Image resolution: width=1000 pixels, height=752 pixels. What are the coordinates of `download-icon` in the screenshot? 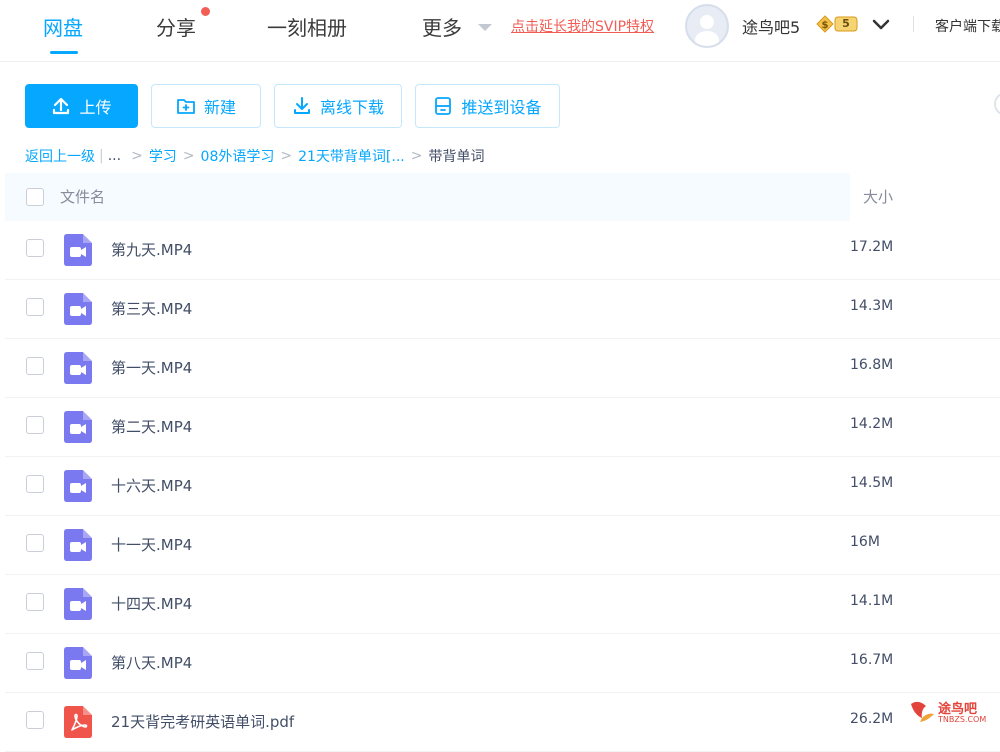 It's located at (301, 105).